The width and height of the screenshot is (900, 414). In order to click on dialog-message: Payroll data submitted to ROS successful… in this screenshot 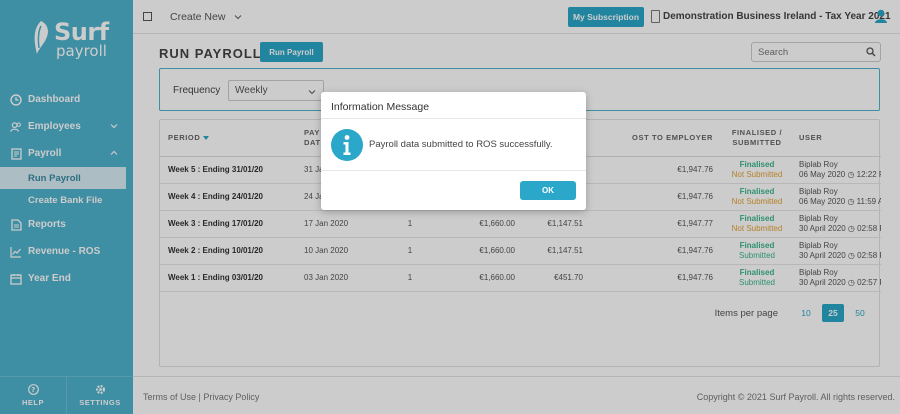, I will do `click(461, 144)`.